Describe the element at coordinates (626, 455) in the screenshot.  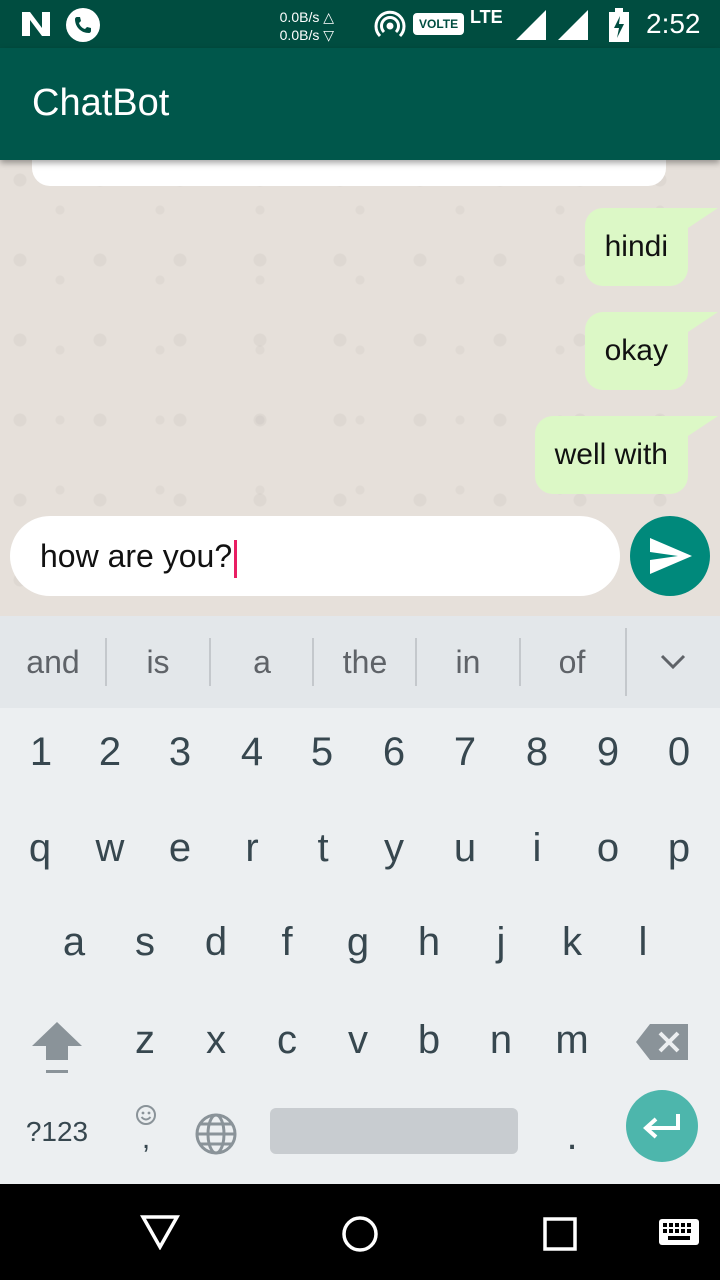
I see `user-message: well with` at that location.